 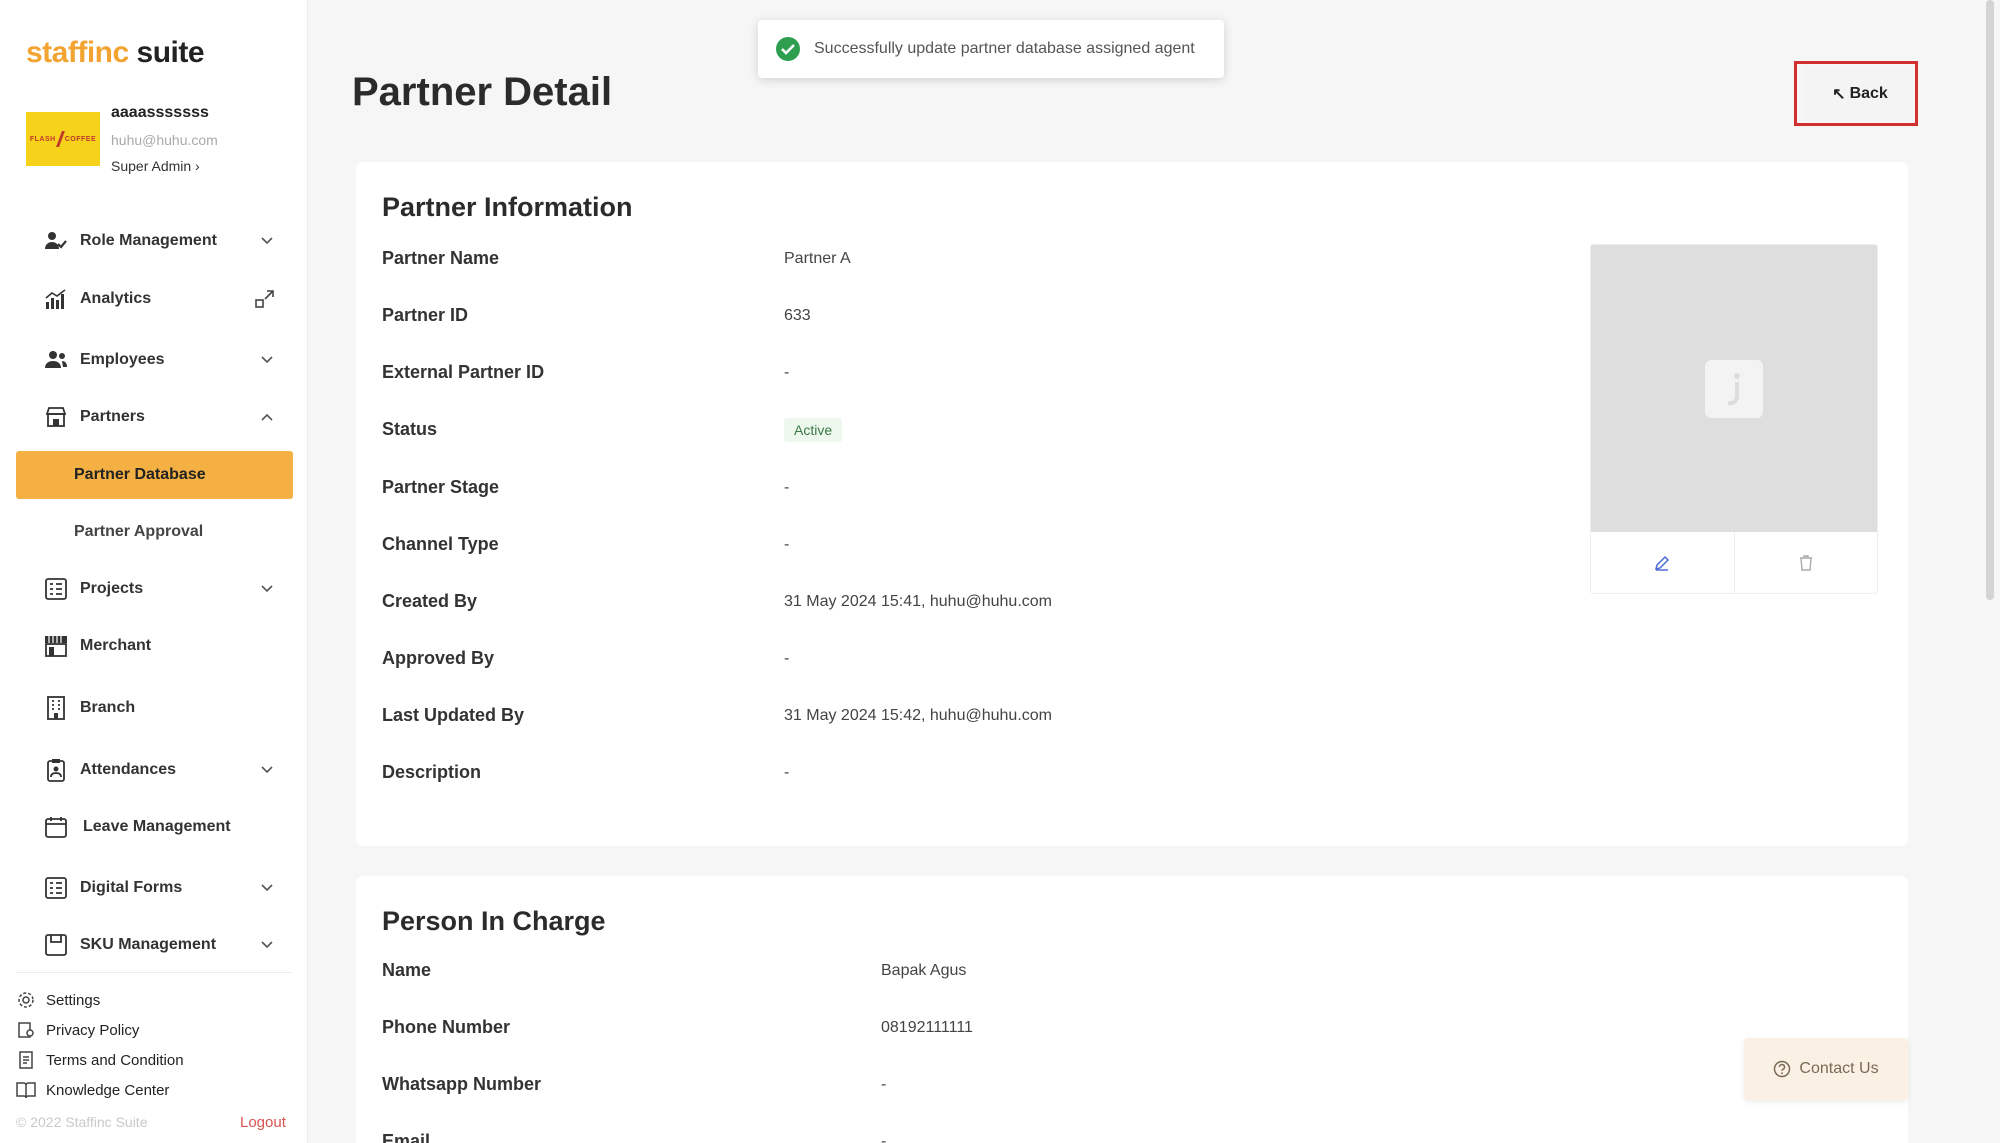 I want to click on sidebar-item-partners: Partners, so click(x=155, y=417).